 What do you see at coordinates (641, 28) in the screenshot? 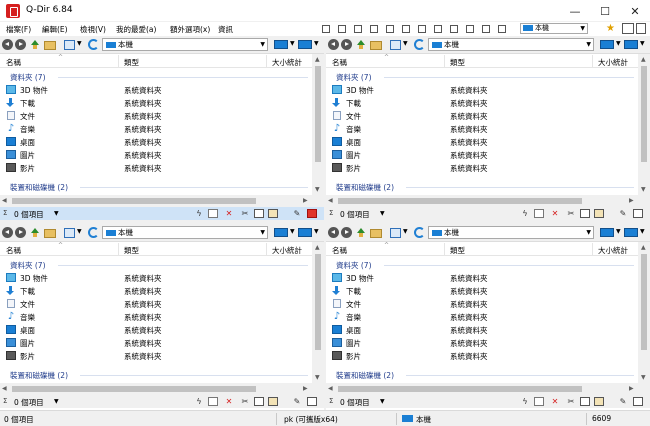
I see `panel-icon` at bounding box center [641, 28].